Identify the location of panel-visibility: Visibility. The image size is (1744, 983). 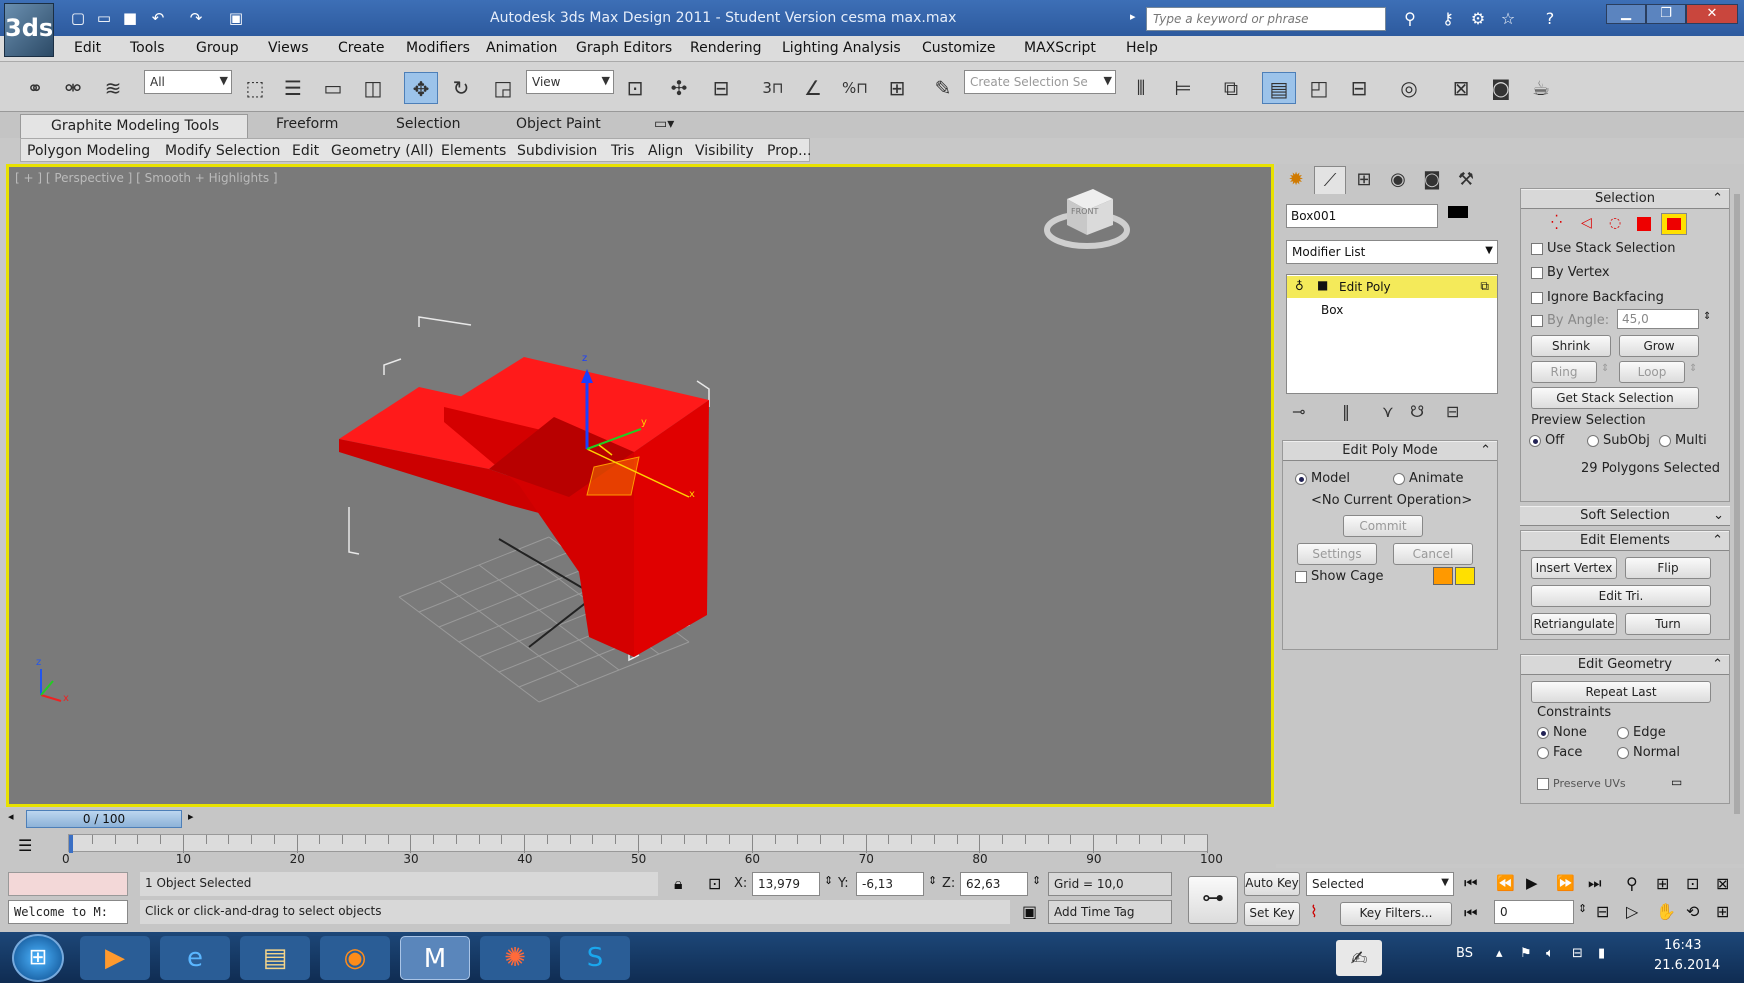
(724, 151).